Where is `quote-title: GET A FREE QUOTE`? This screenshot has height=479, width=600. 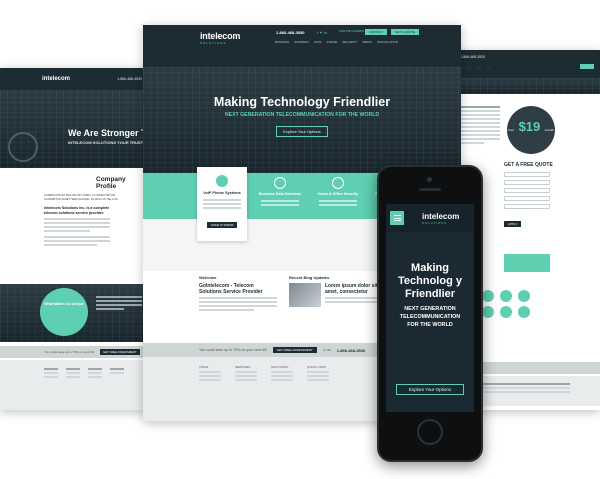 quote-title: GET A FREE QUOTE is located at coordinates (528, 165).